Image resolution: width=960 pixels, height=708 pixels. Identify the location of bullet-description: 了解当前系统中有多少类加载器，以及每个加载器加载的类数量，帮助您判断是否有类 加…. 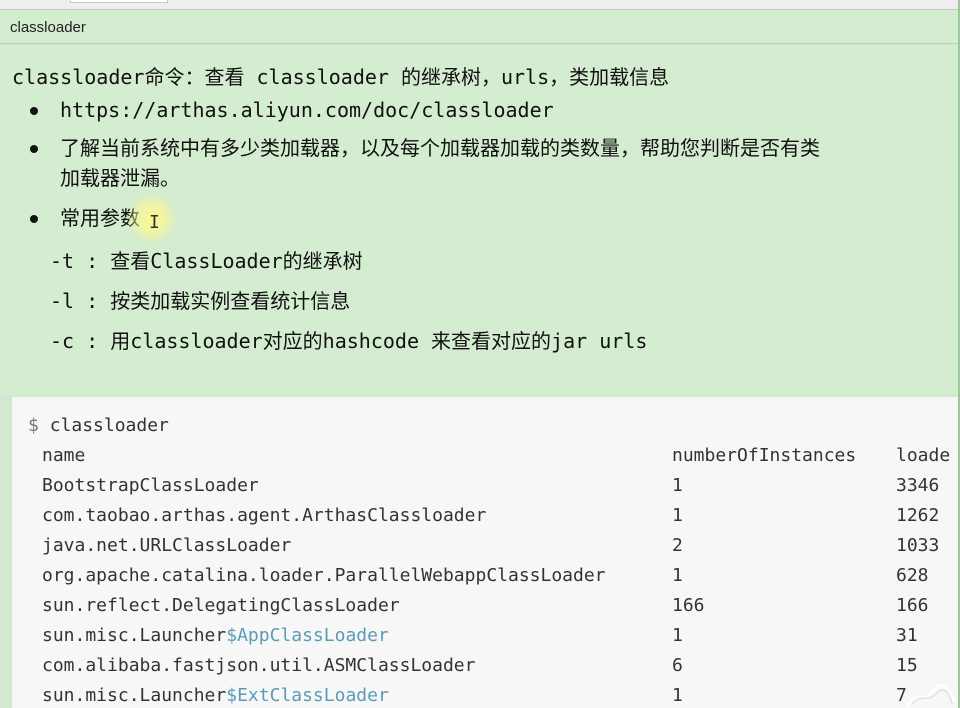
(440, 163).